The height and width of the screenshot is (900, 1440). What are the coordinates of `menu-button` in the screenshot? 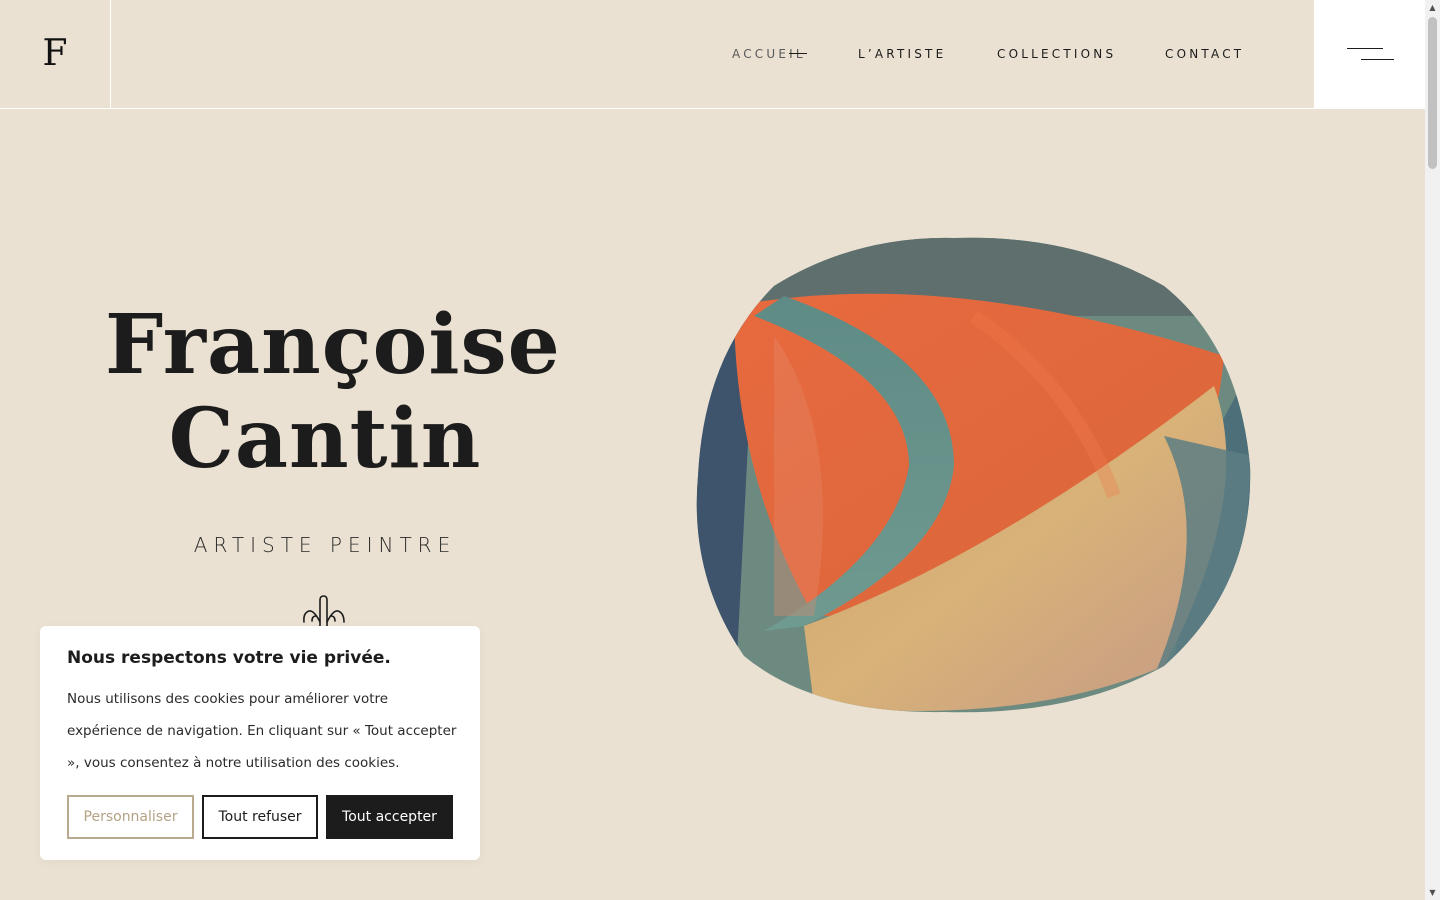 It's located at (1369, 54).